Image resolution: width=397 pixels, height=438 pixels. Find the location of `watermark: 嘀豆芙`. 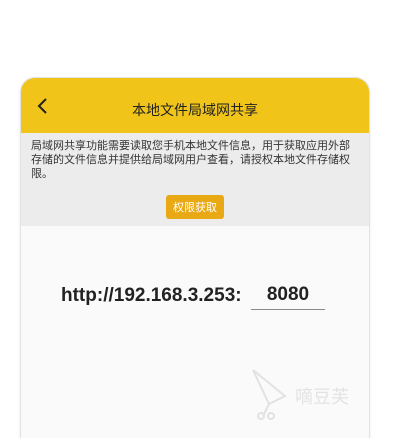

watermark: 嘀豆芙 is located at coordinates (309, 396).